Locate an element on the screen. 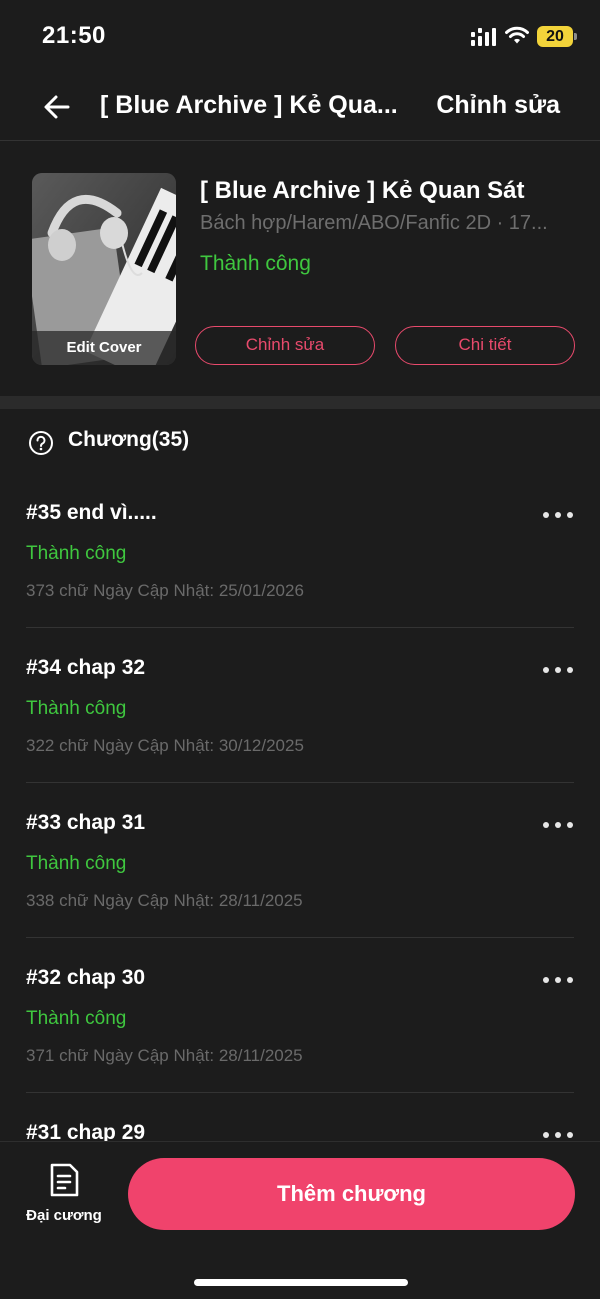  section-divider is located at coordinates (300, 402).